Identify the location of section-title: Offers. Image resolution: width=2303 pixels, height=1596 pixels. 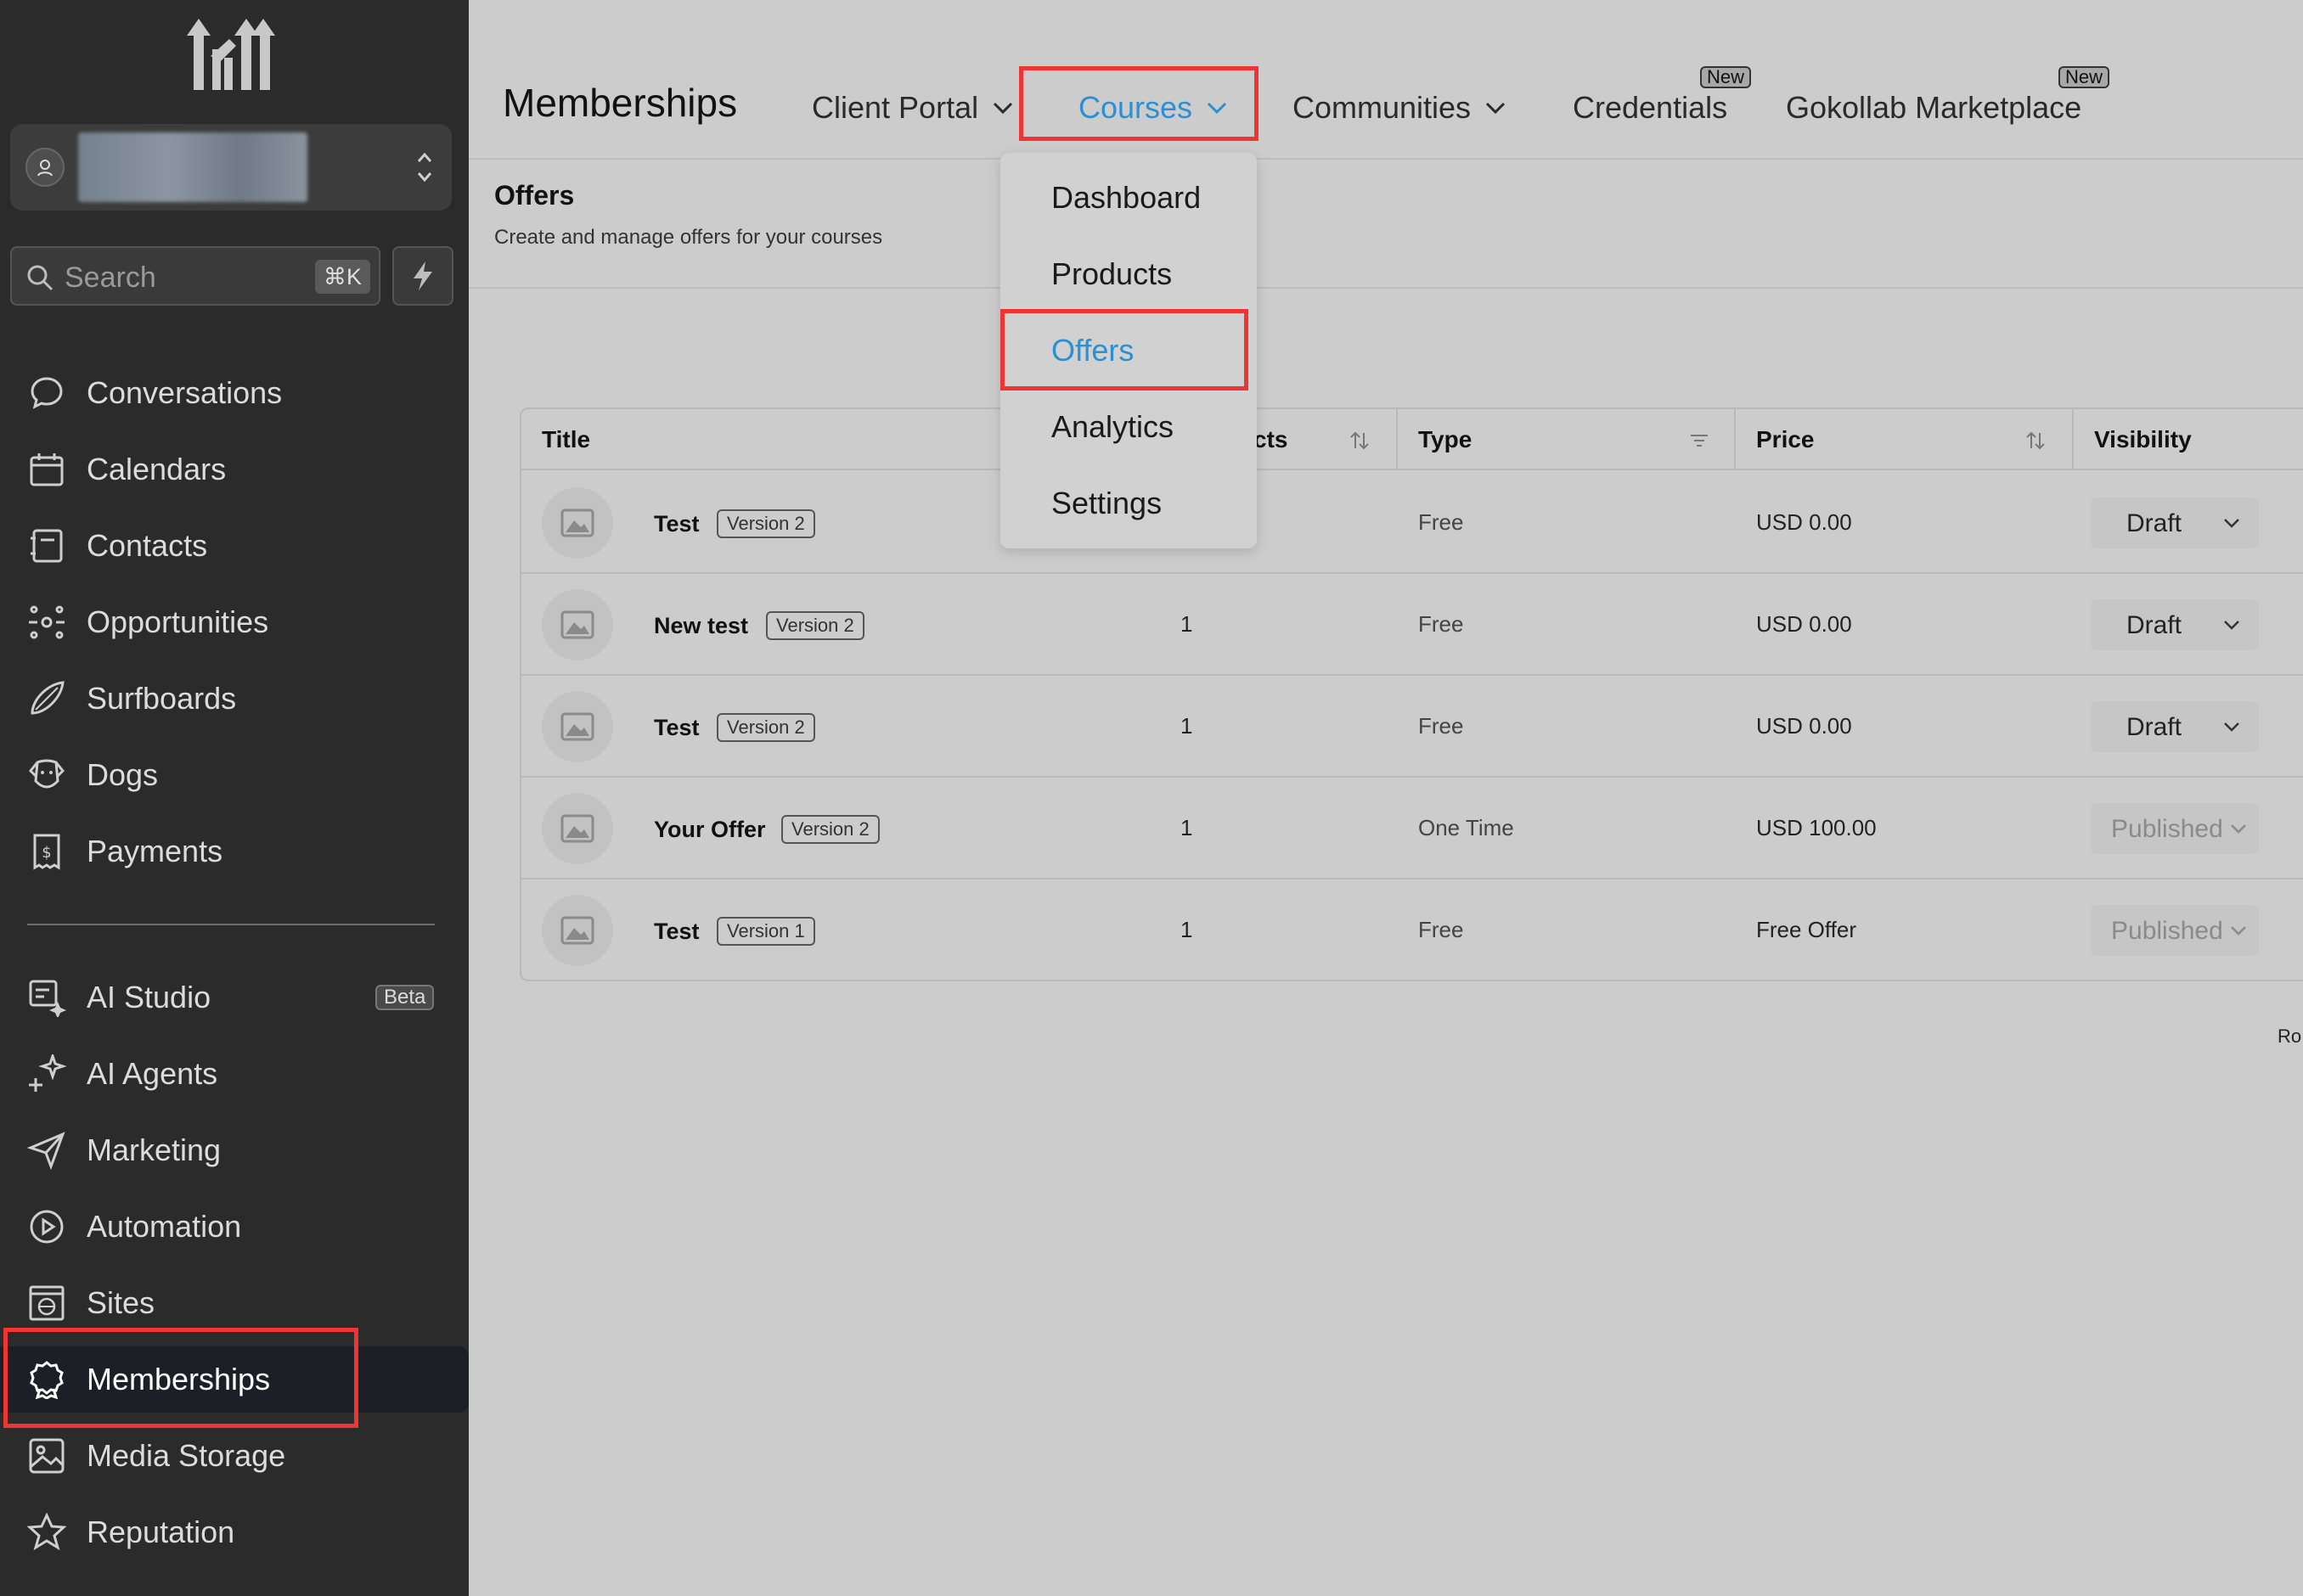
(535, 195).